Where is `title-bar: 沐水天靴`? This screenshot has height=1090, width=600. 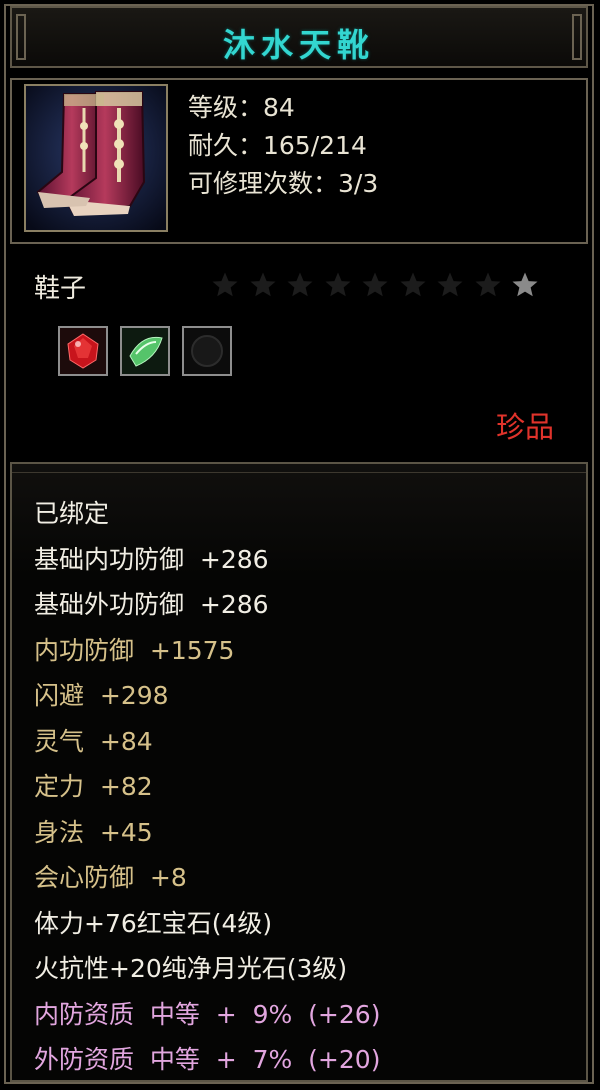 title-bar: 沐水天靴 is located at coordinates (299, 37).